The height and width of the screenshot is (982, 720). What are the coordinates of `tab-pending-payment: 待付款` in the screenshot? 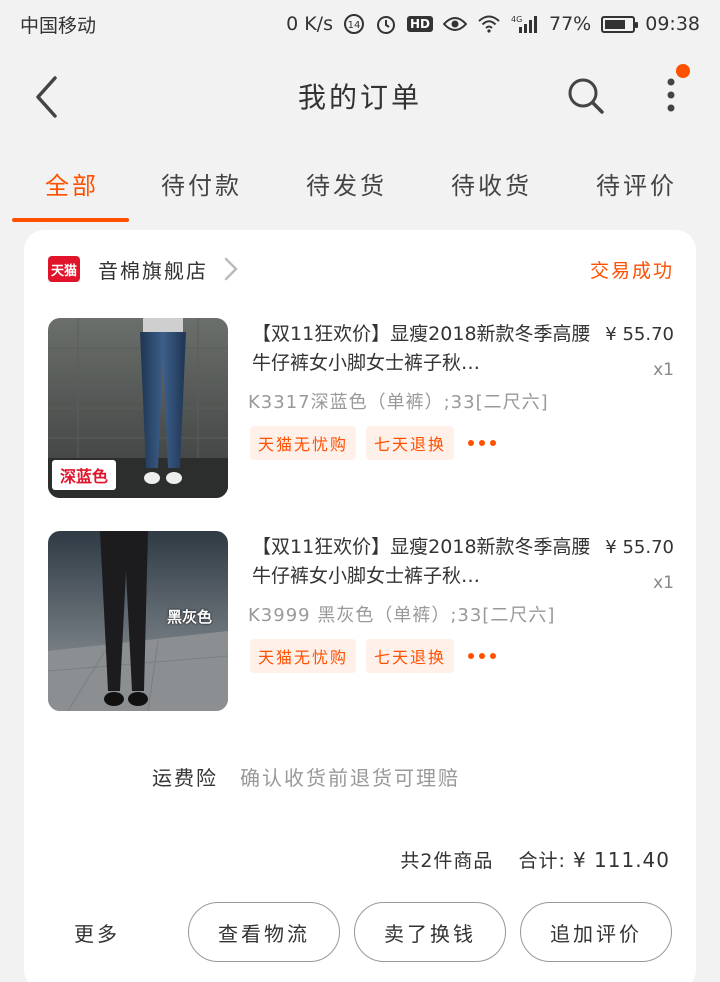 It's located at (201, 183).